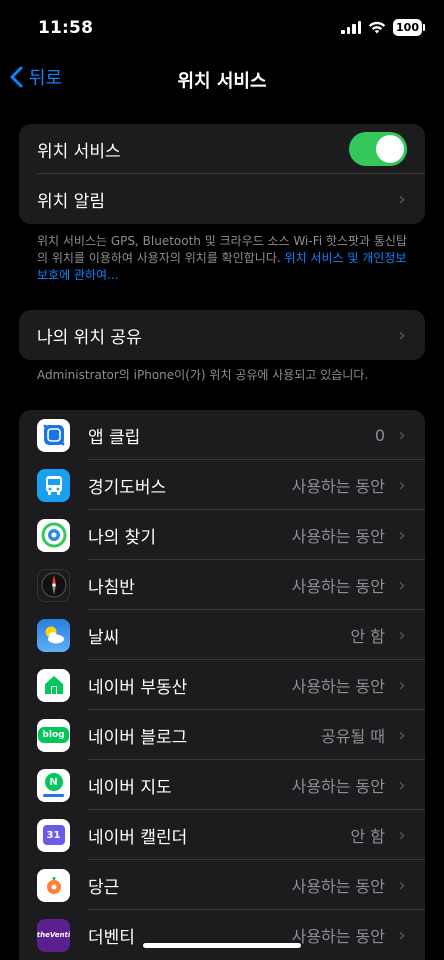 Image resolution: width=444 pixels, height=960 pixels. I want to click on share-my-location-label: 나의 위치 공유, so click(89, 337).